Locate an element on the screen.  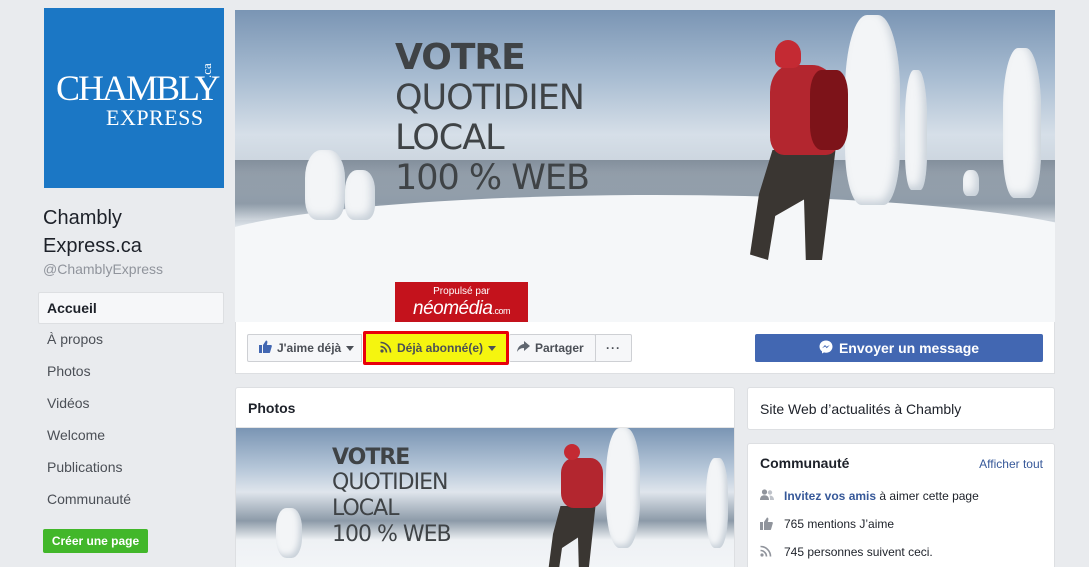
send-message-button: Envoyer un message is located at coordinates (899, 348).